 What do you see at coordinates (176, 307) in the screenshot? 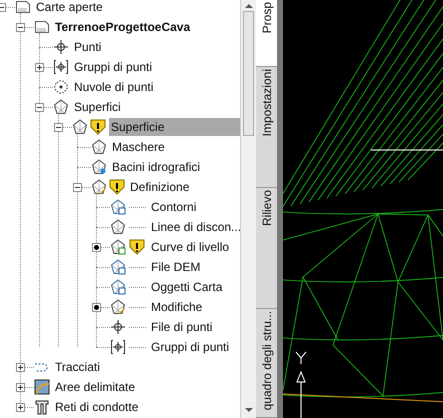
I see `tree-item: Modifiche` at bounding box center [176, 307].